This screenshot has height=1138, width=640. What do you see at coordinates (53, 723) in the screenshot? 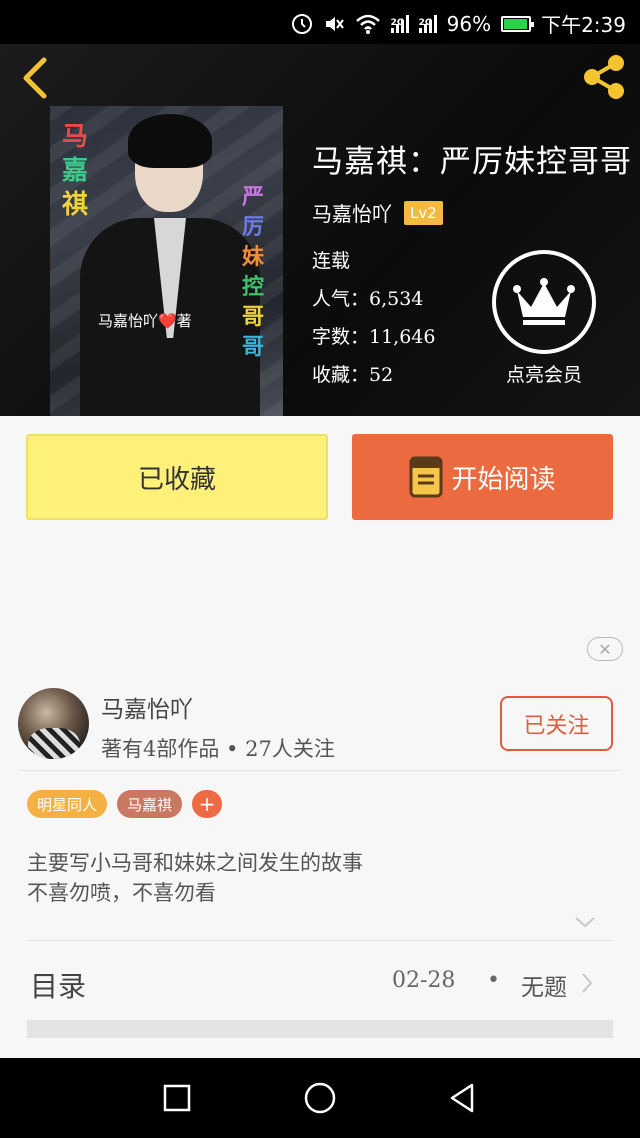
I see `author-avatar` at bounding box center [53, 723].